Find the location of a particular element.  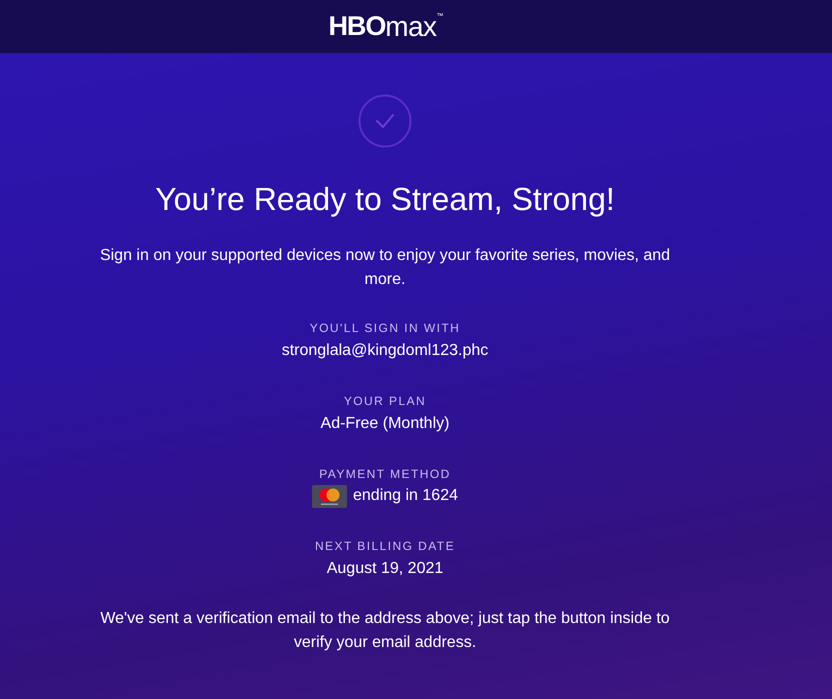

card-logo-icon is located at coordinates (329, 496).